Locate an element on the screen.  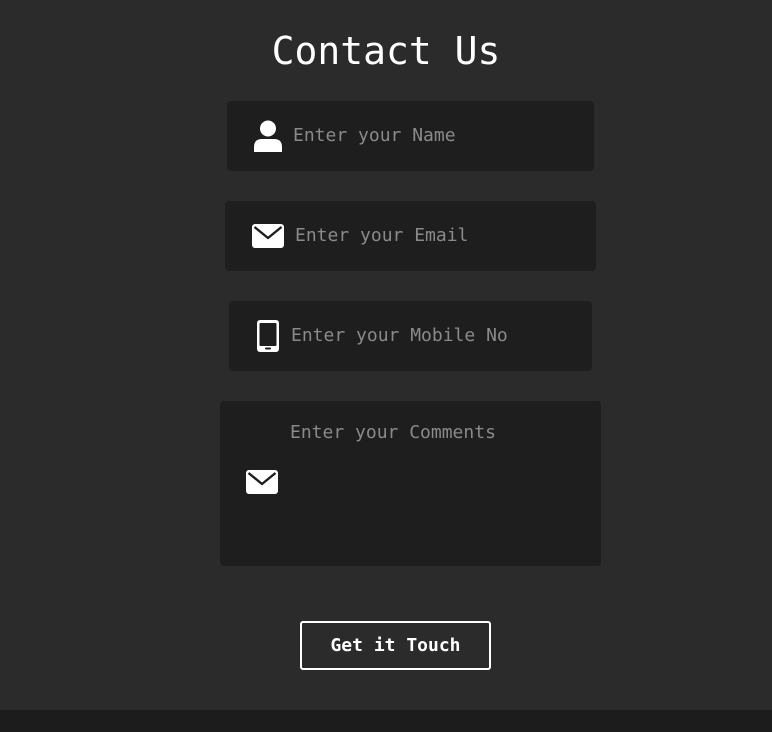
mobile-phone-icon is located at coordinates (268, 336).